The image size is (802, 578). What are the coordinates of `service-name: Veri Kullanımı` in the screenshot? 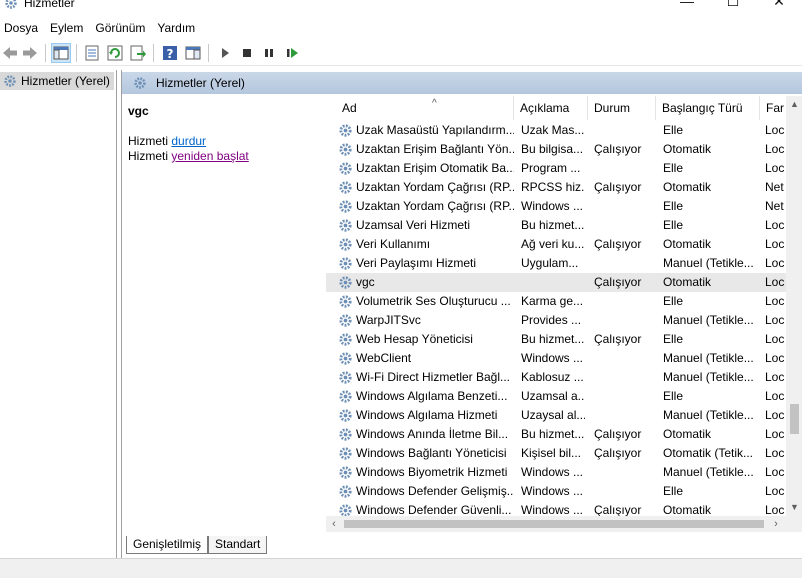 It's located at (393, 244).